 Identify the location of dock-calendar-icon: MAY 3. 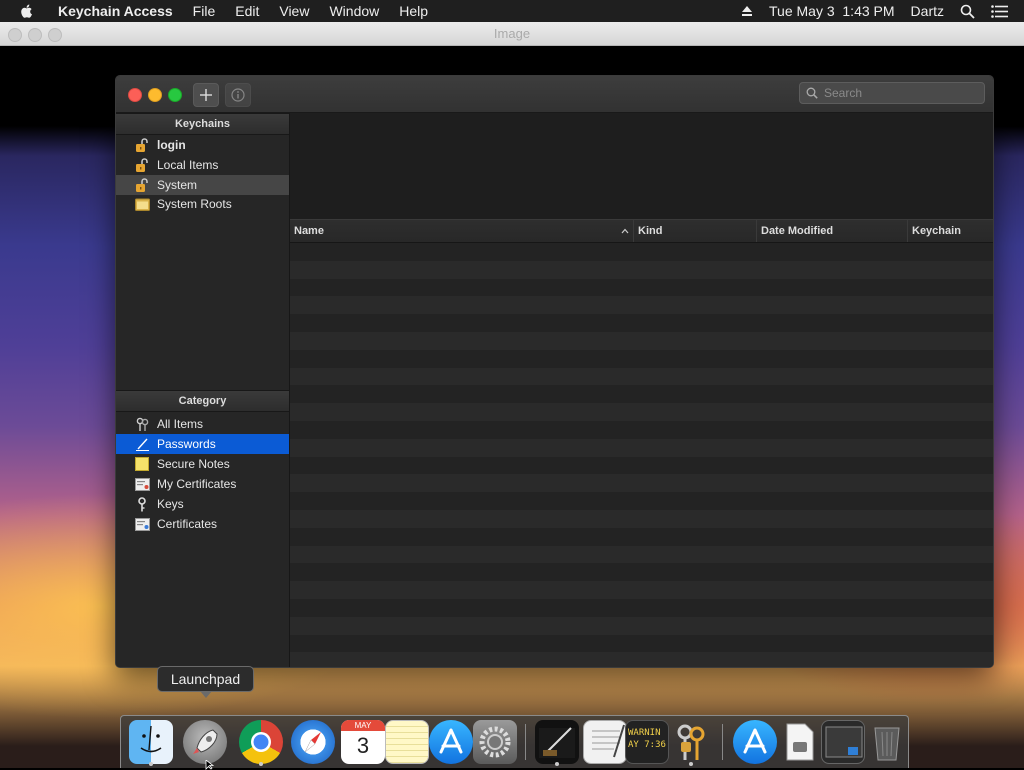
(363, 742).